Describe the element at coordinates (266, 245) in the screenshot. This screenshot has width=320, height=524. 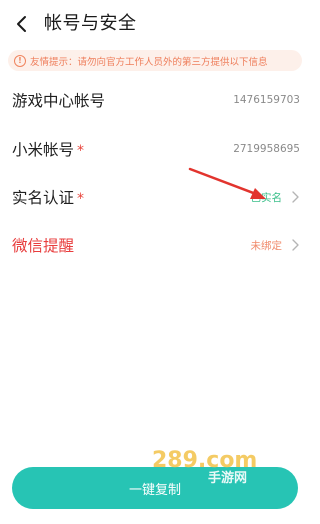
I see `wechat-reminder-status: 未绑定` at that location.